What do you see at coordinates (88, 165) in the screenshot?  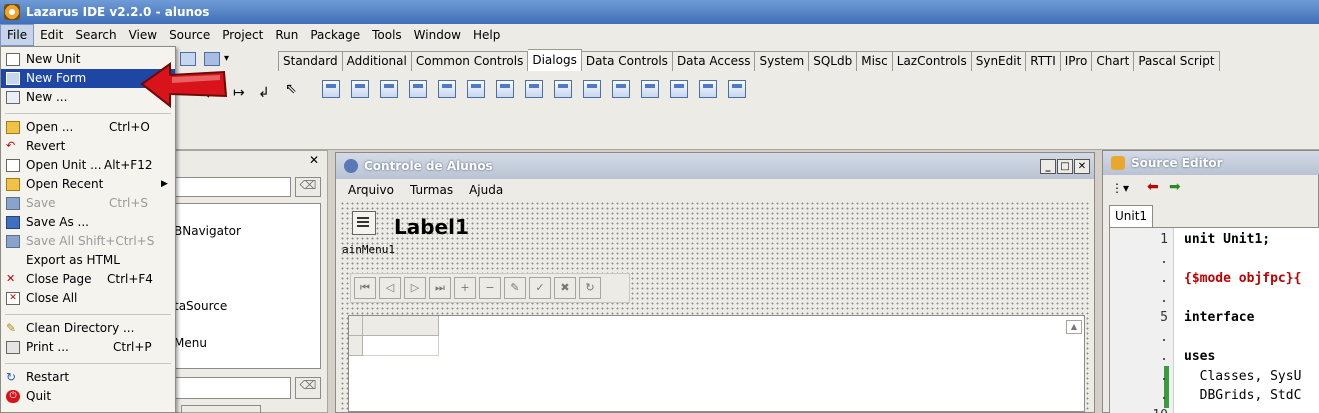 I see `menu-item-open-unit: Open Unit ... Alt+F12` at bounding box center [88, 165].